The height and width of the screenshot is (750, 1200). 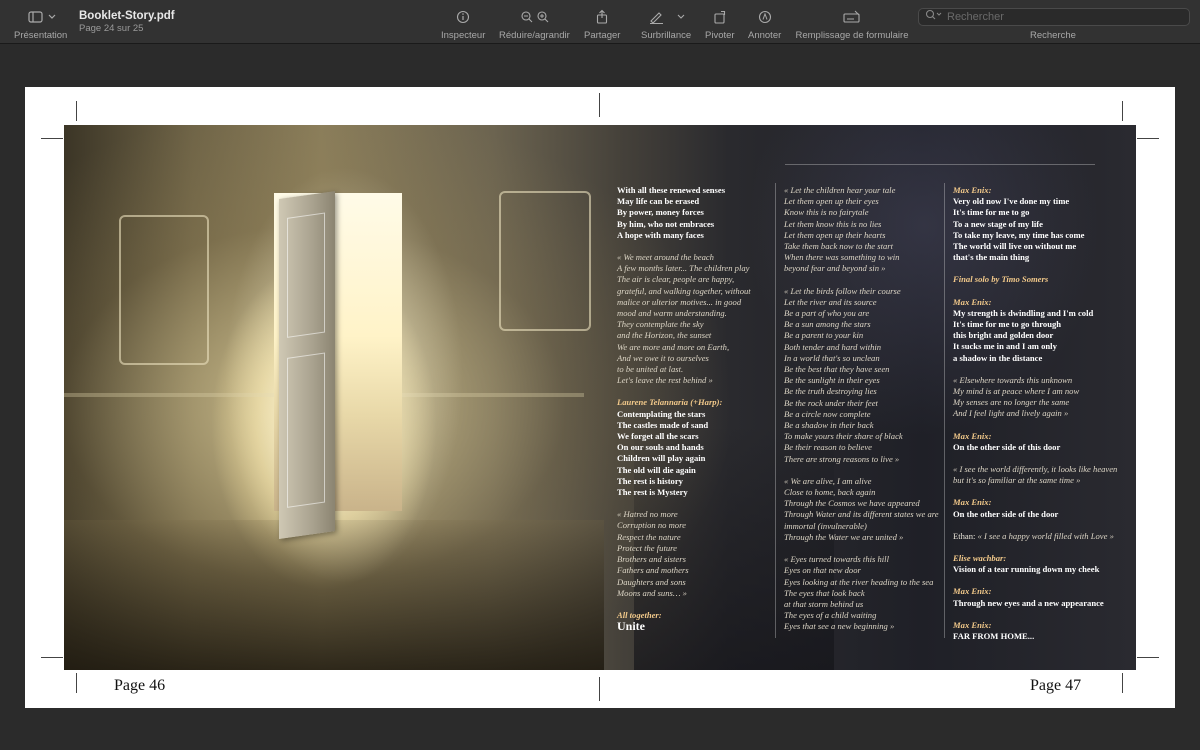 I want to click on rotate-button: Pivoter, so click(x=720, y=25).